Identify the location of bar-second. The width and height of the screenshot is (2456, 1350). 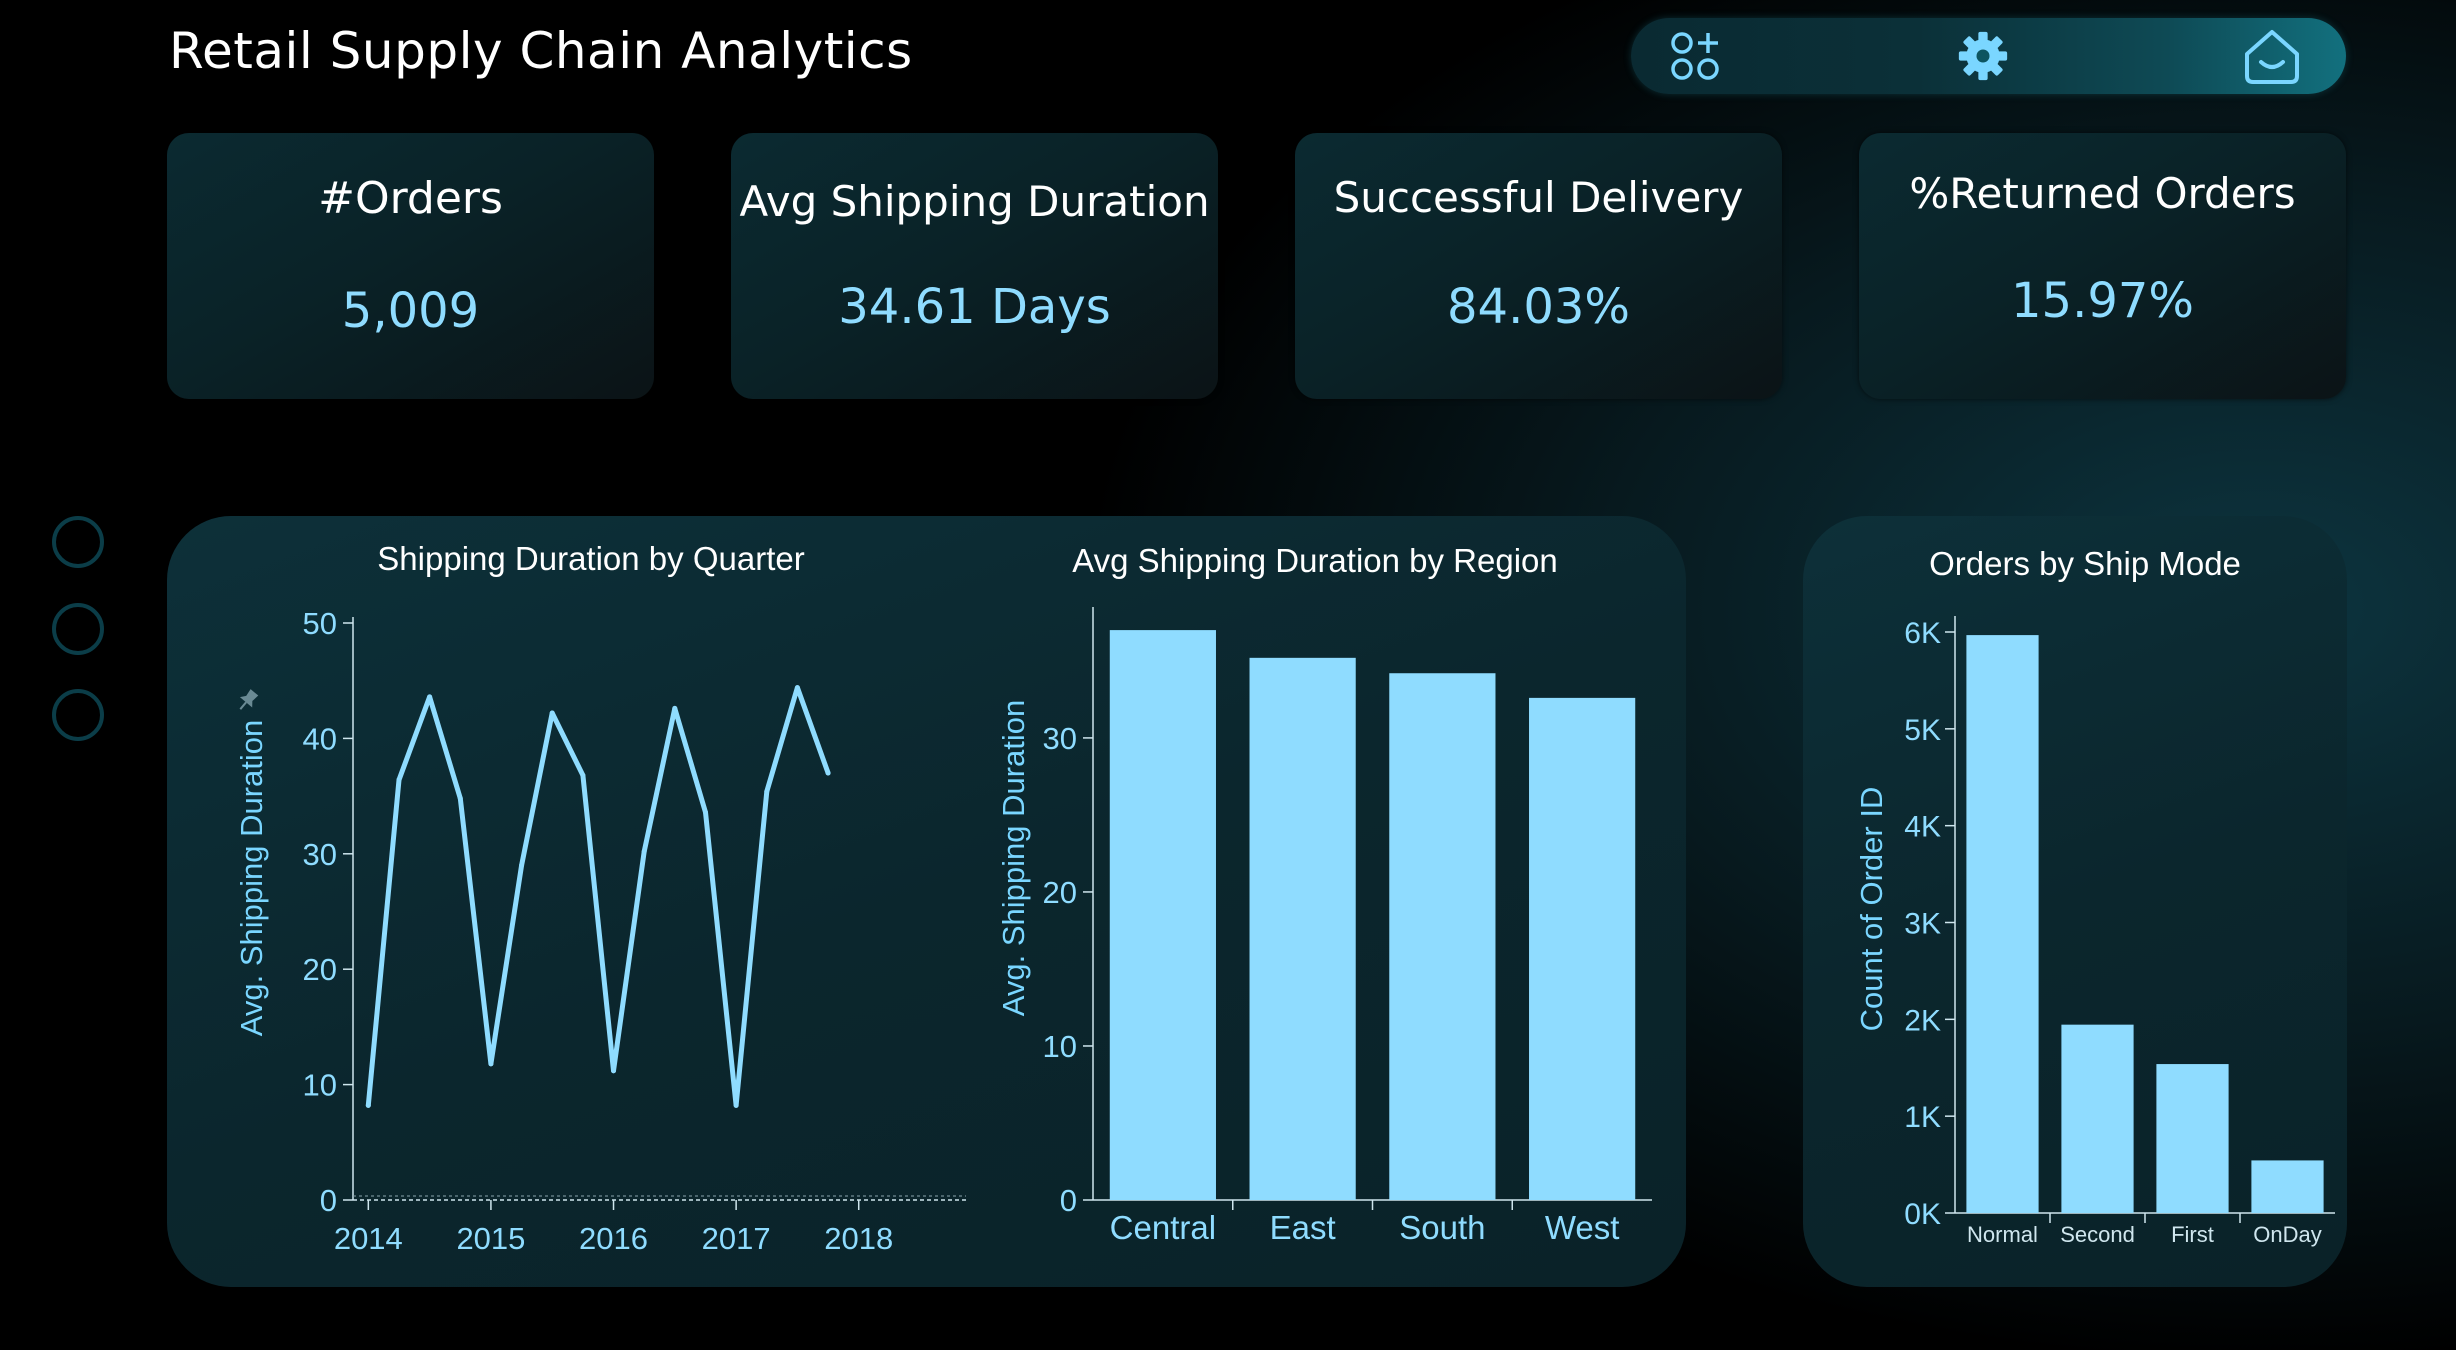
(2097, 1118).